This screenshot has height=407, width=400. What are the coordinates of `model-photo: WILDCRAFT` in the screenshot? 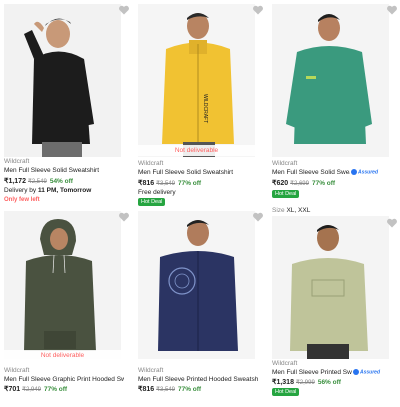 It's located at (196, 80).